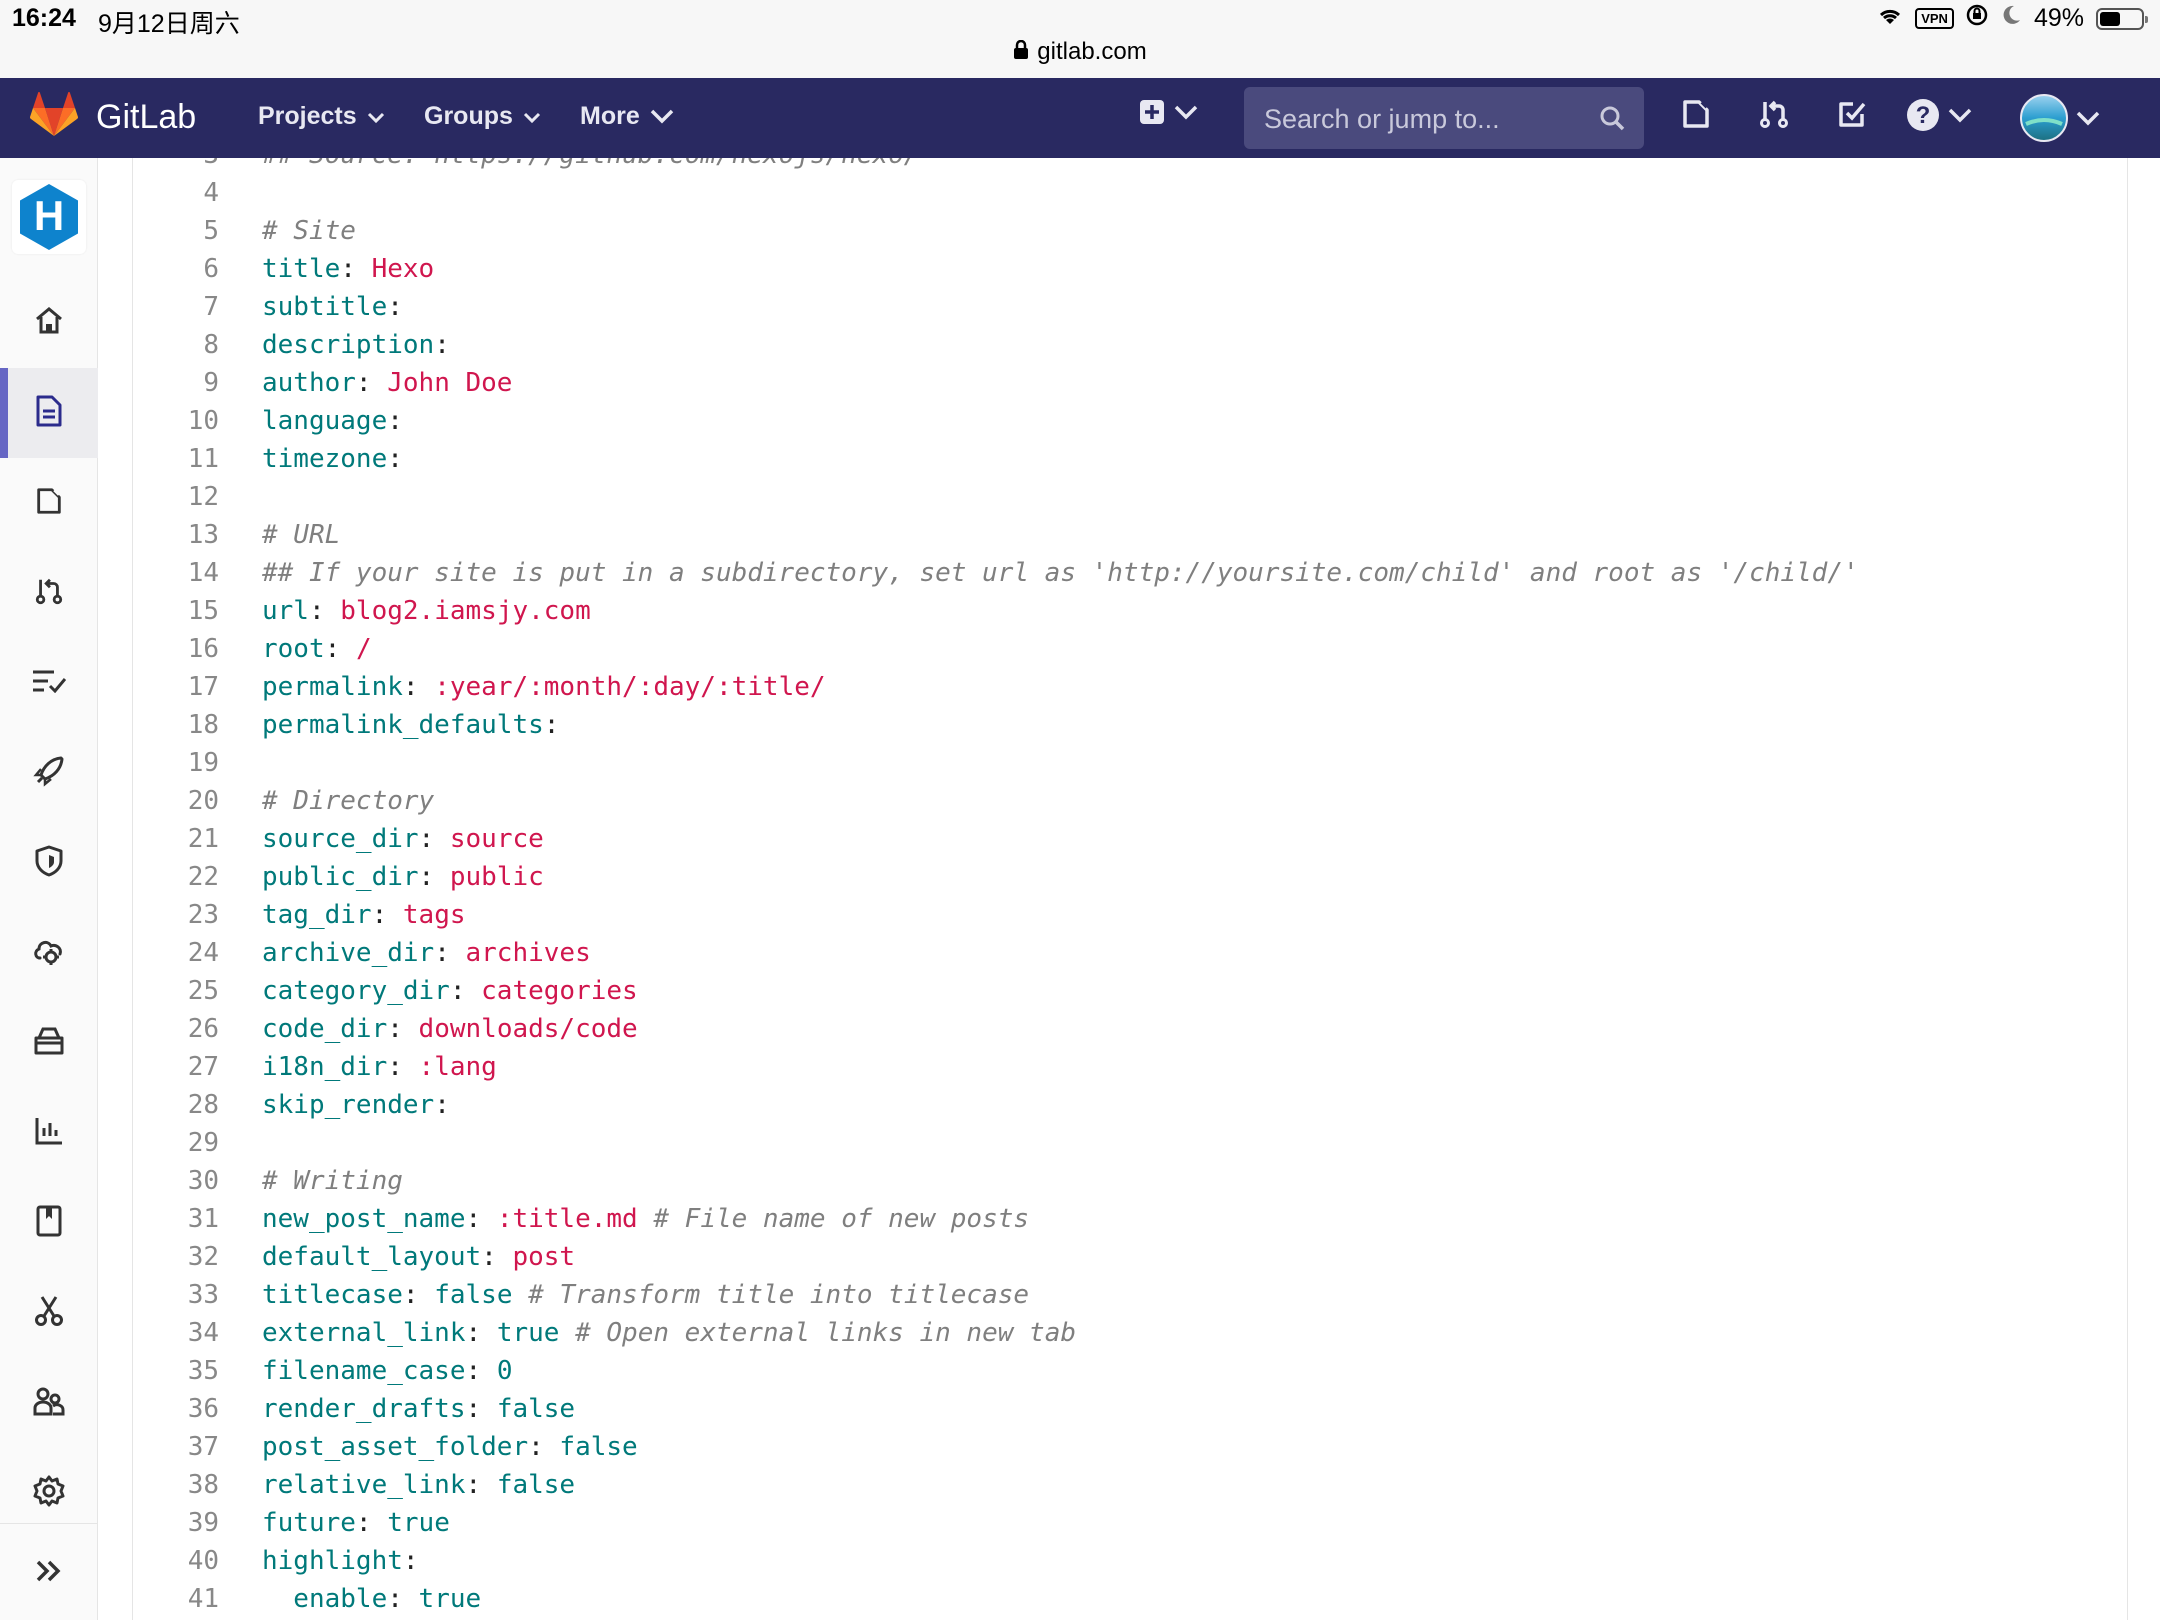 This screenshot has width=2160, height=1620. What do you see at coordinates (49, 773) in the screenshot?
I see `sidebar-item-ci-cd` at bounding box center [49, 773].